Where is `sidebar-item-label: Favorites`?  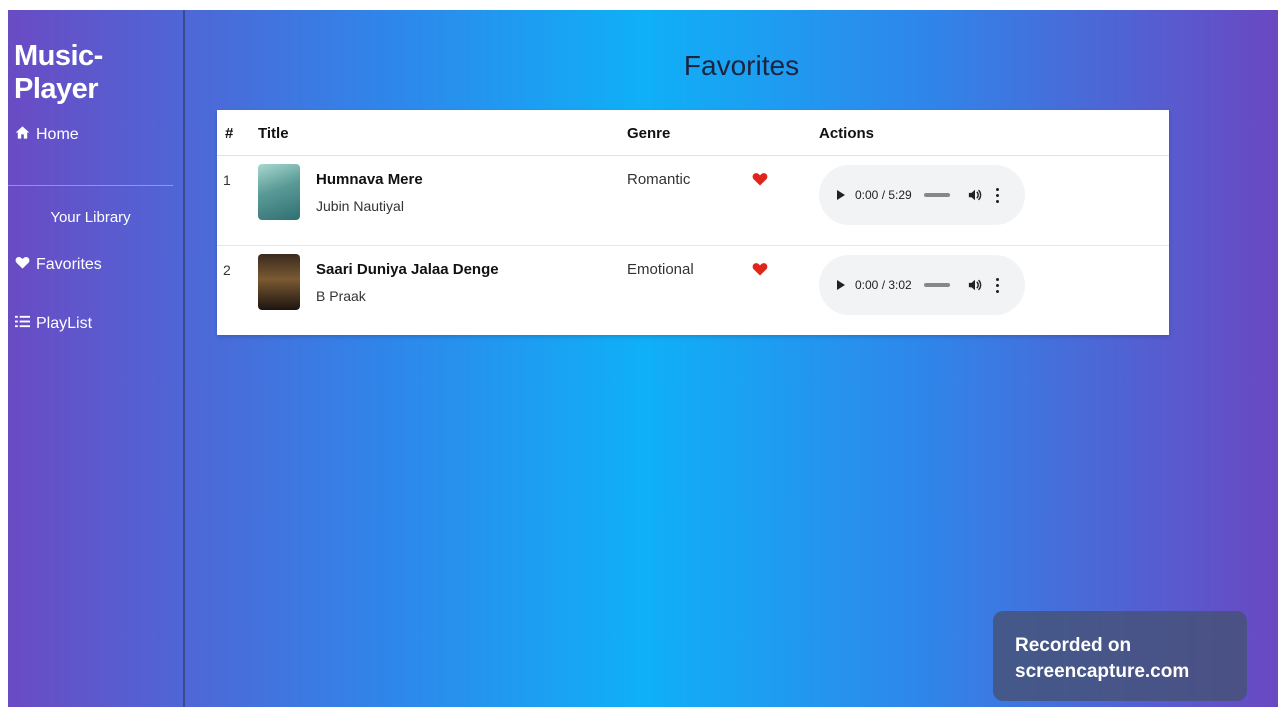 sidebar-item-label: Favorites is located at coordinates (69, 264).